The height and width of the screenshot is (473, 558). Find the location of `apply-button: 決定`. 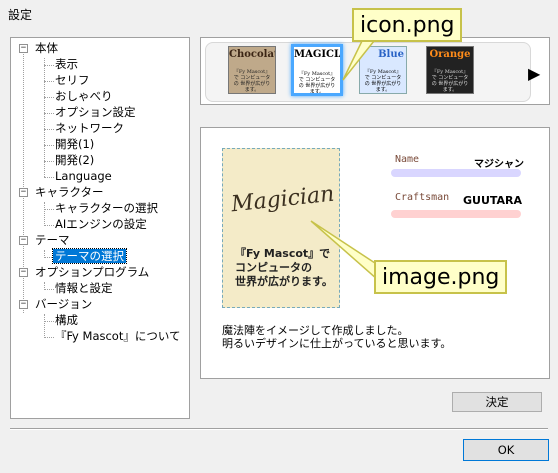

apply-button: 決定 is located at coordinates (497, 402).